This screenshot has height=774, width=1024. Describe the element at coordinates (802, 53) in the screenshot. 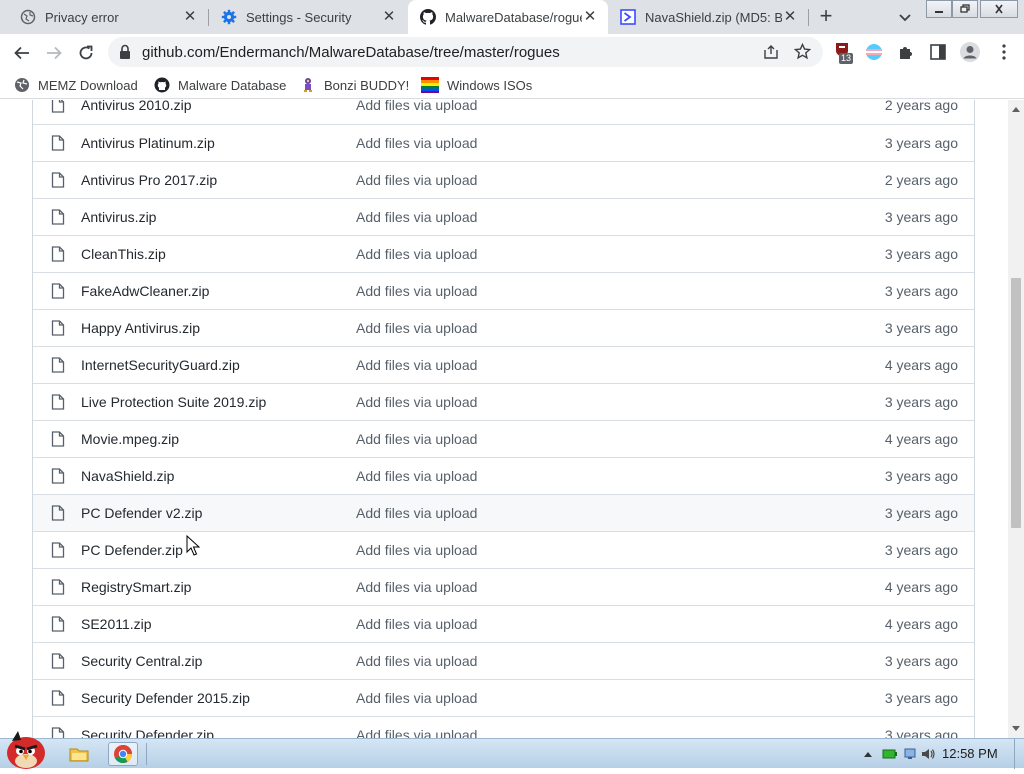

I see `bookmark-star-icon` at that location.